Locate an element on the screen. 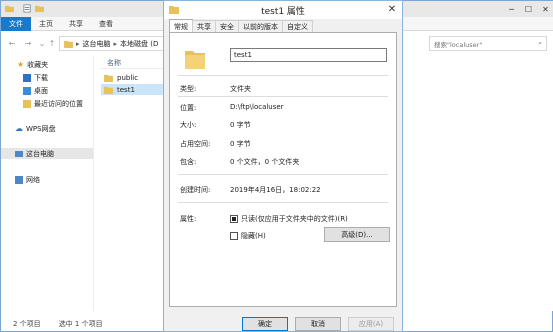 This screenshot has width=553, height=332. nav-favorites: ★ 收藏夹 is located at coordinates (32, 64).